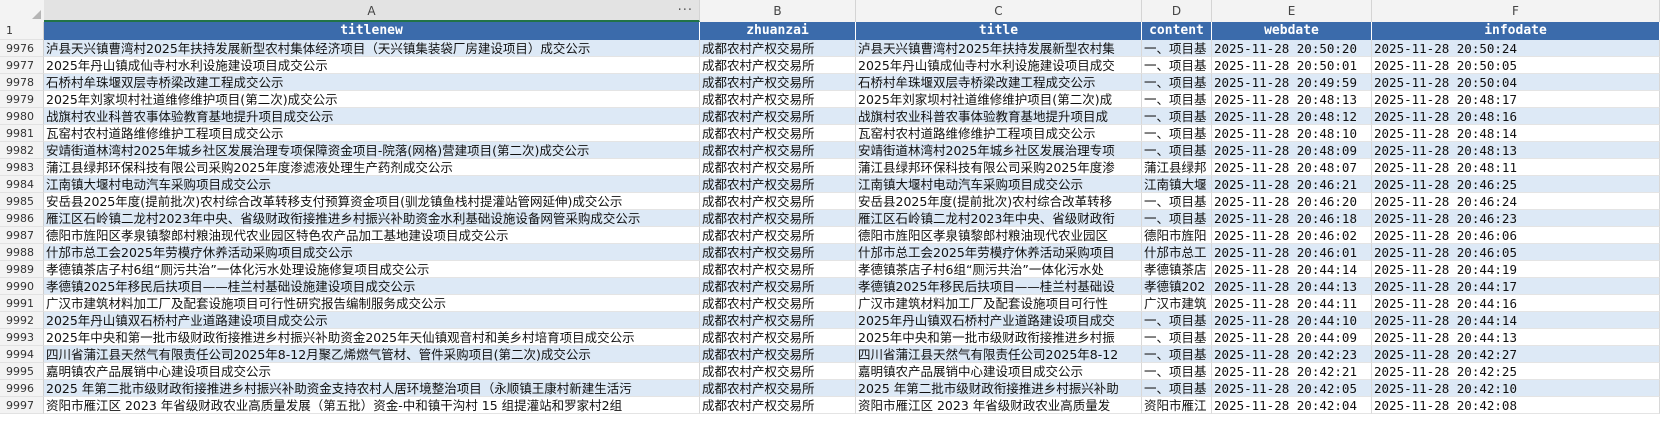 This screenshot has height=446, width=1660. I want to click on cell-infodate: 2025-11-28 20:50:05, so click(1516, 65).